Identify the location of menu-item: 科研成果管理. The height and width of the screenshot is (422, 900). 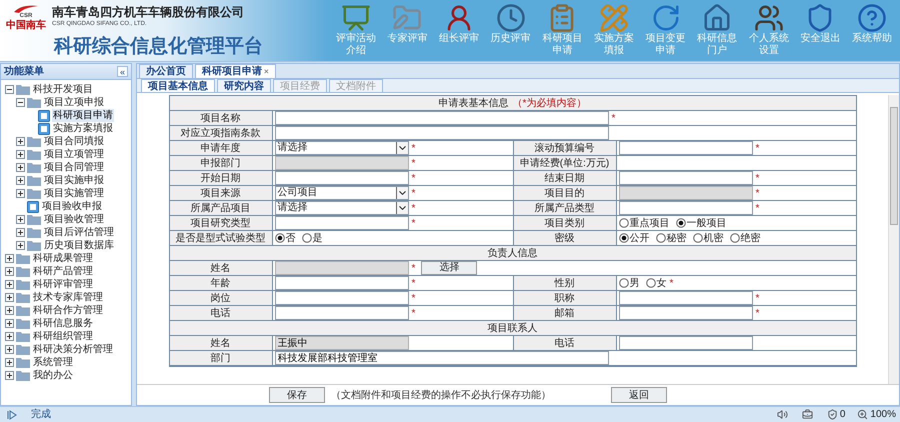
(63, 258).